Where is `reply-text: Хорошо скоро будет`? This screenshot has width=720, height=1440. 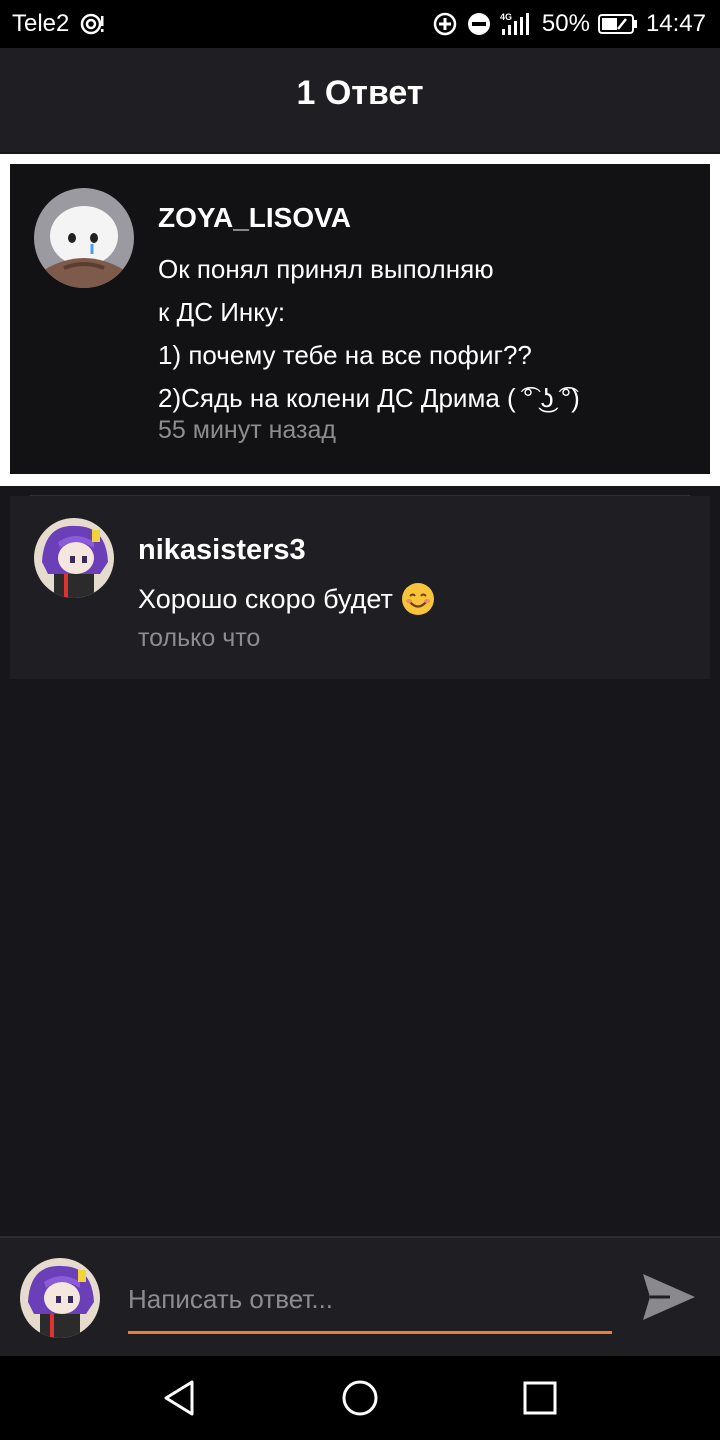 reply-text: Хорошо скоро будет is located at coordinates (286, 599).